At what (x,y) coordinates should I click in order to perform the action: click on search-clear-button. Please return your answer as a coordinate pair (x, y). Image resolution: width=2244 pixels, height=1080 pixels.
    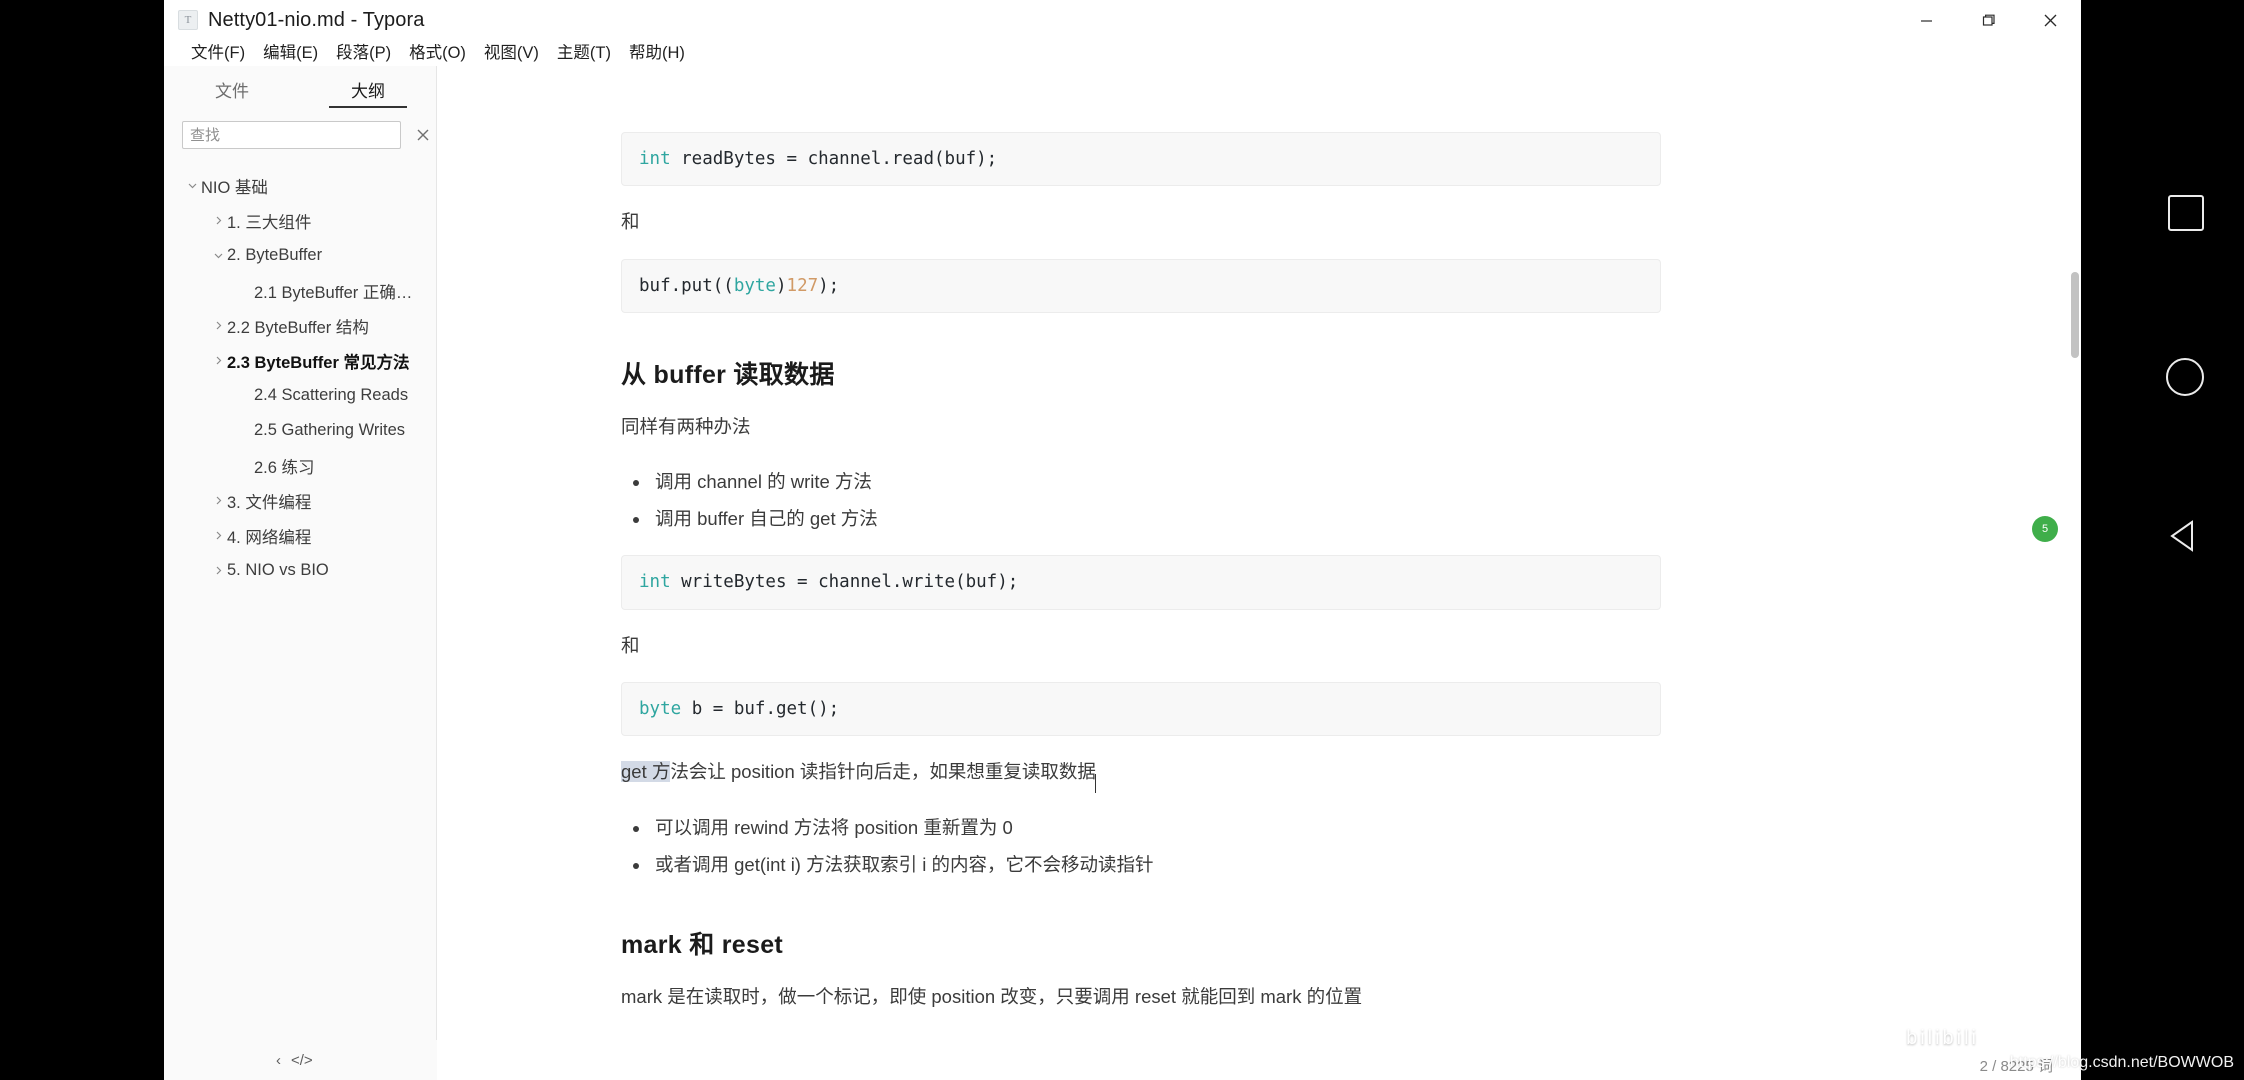
    Looking at the image, I should click on (423, 135).